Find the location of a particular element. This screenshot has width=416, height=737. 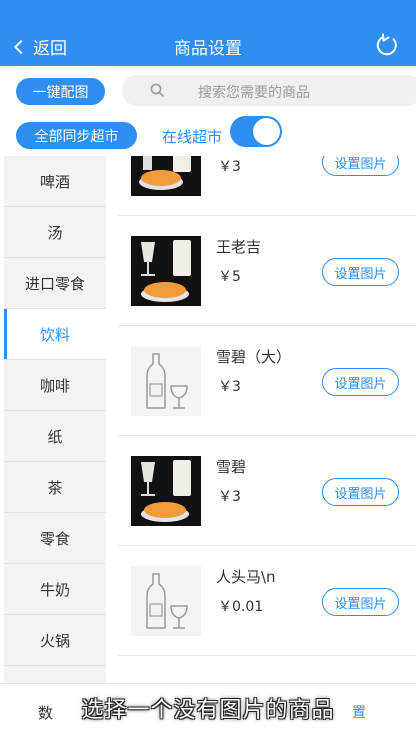

sidebar-item-milk: 牛奶 is located at coordinates (55, 589).